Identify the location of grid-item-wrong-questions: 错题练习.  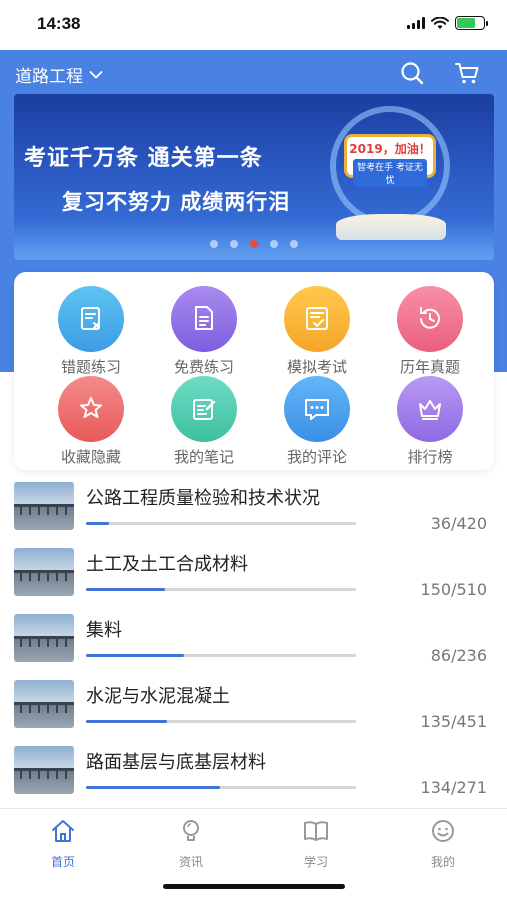
(91, 331).